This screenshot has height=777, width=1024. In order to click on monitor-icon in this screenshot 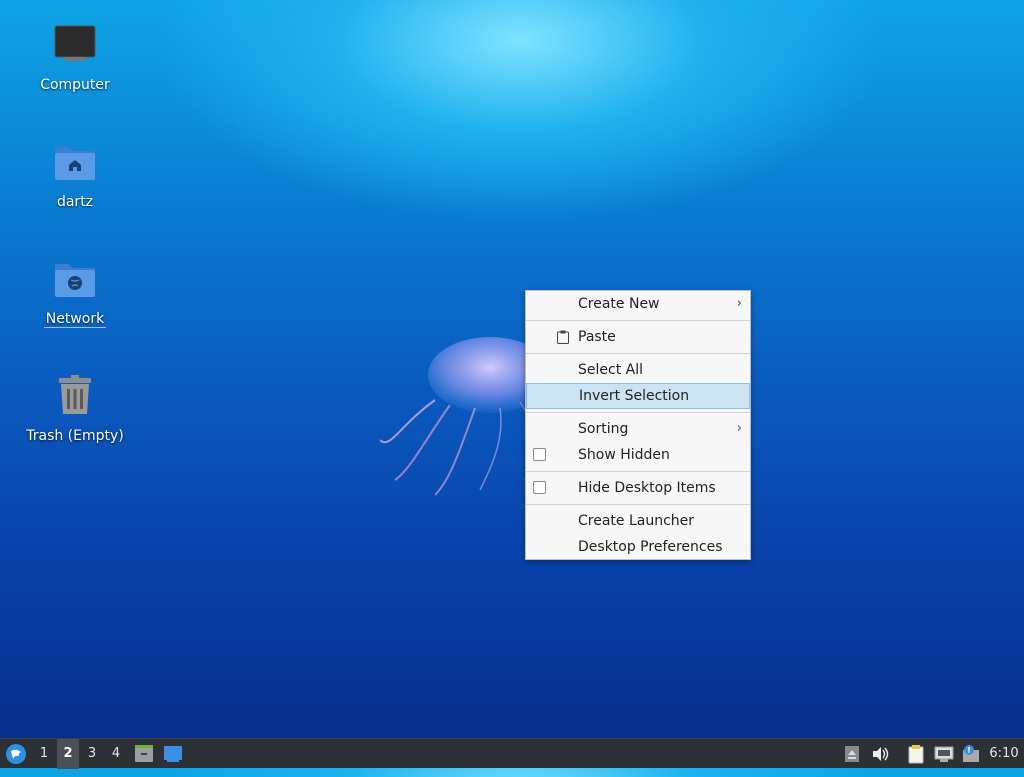, I will do `click(75, 46)`.